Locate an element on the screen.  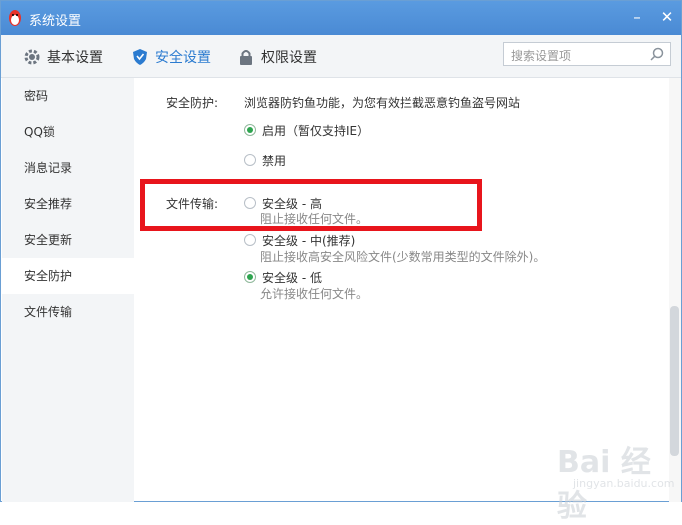
radio-security-medium is located at coordinates (250, 240).